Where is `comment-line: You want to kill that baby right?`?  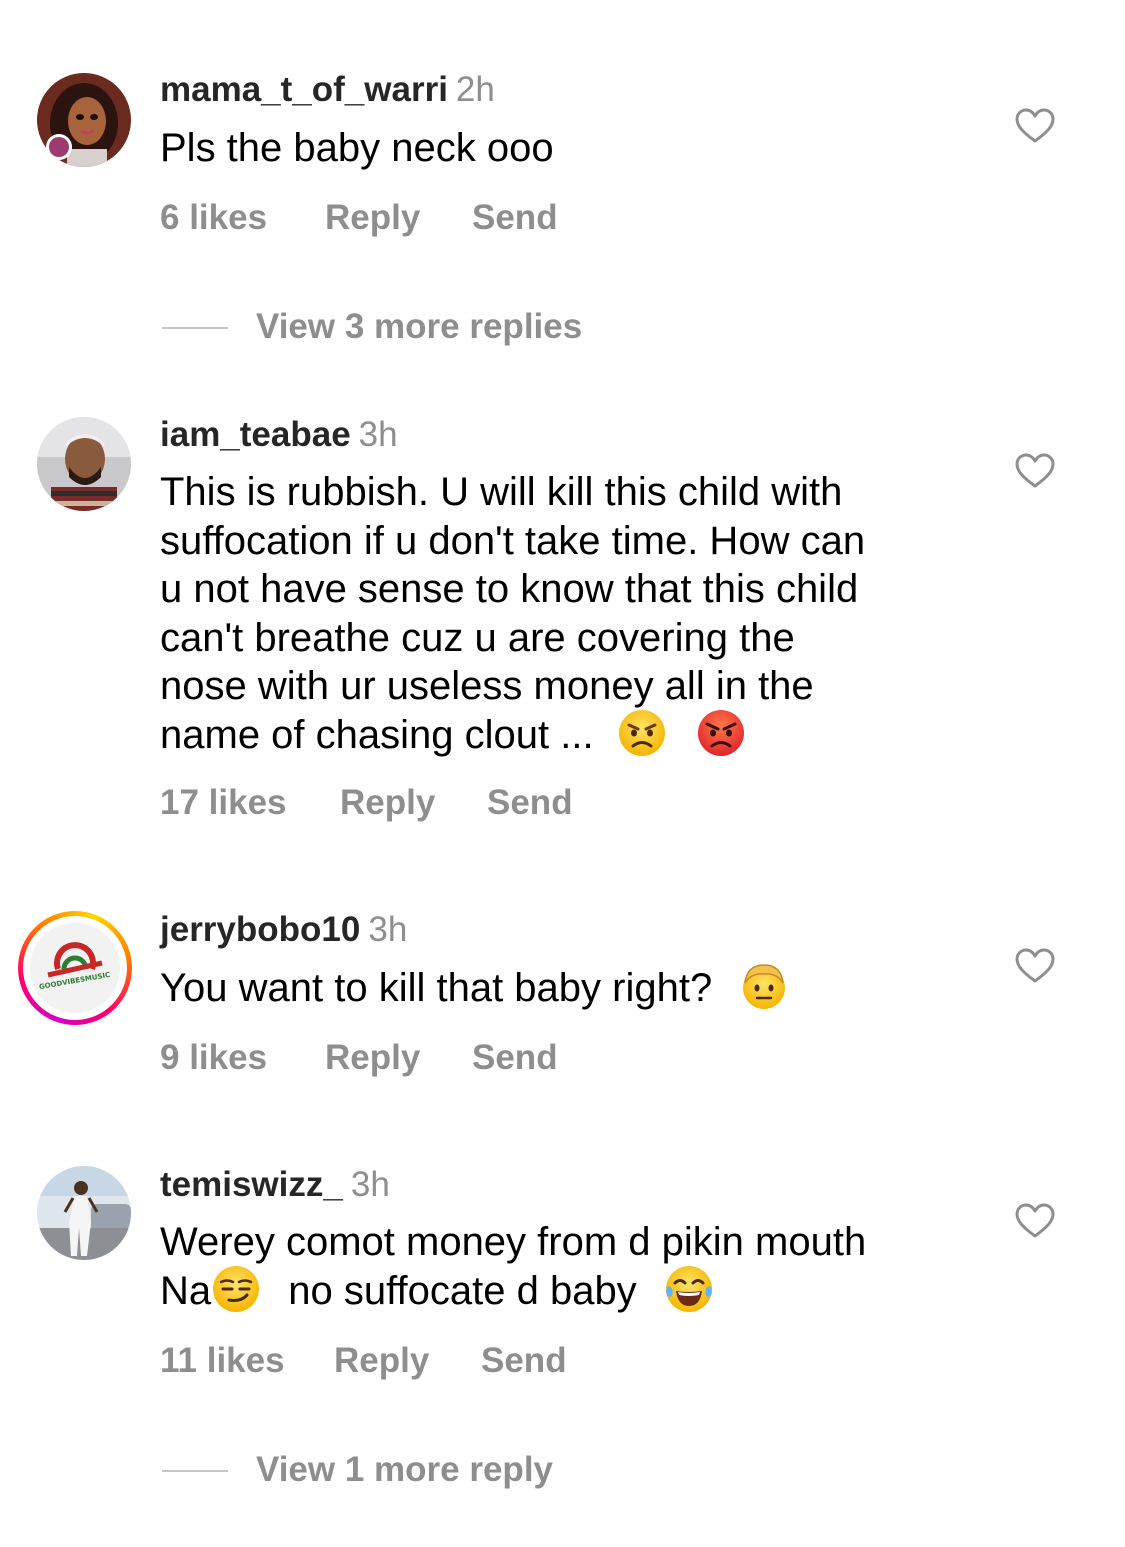 comment-line: You want to kill that baby right? is located at coordinates (436, 988).